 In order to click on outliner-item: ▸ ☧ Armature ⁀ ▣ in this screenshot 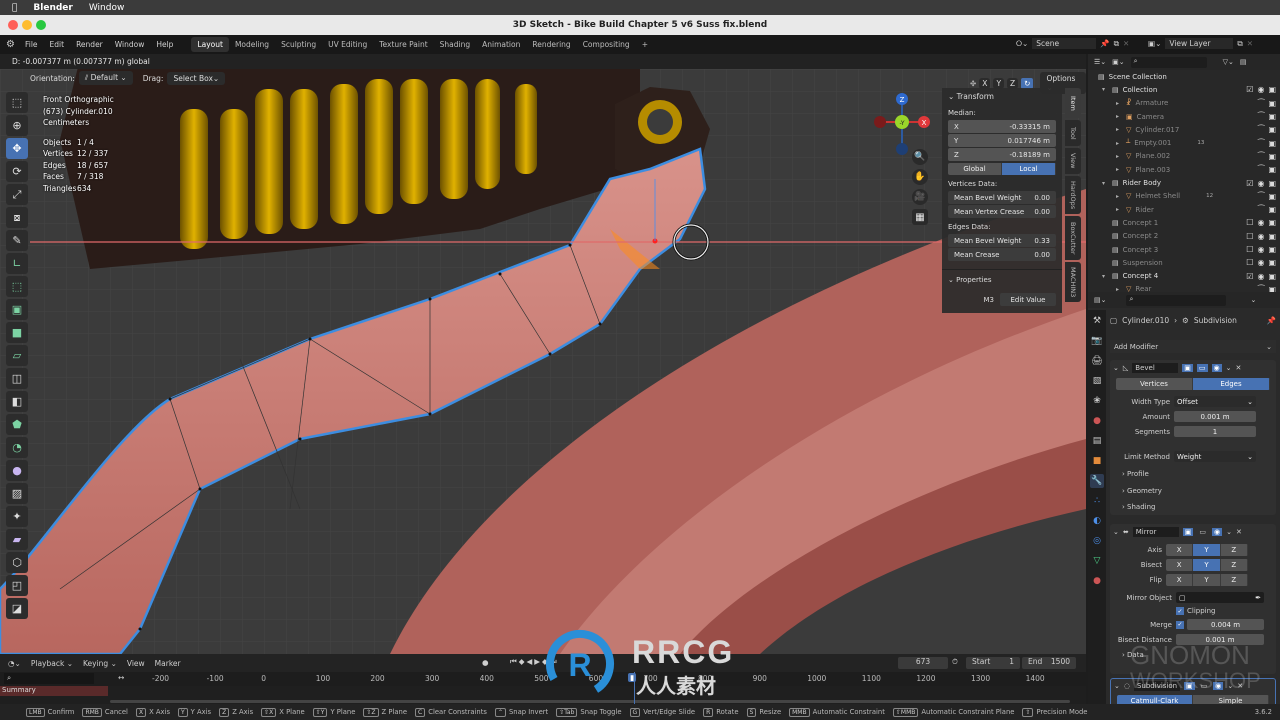, I will do `click(1184, 103)`.